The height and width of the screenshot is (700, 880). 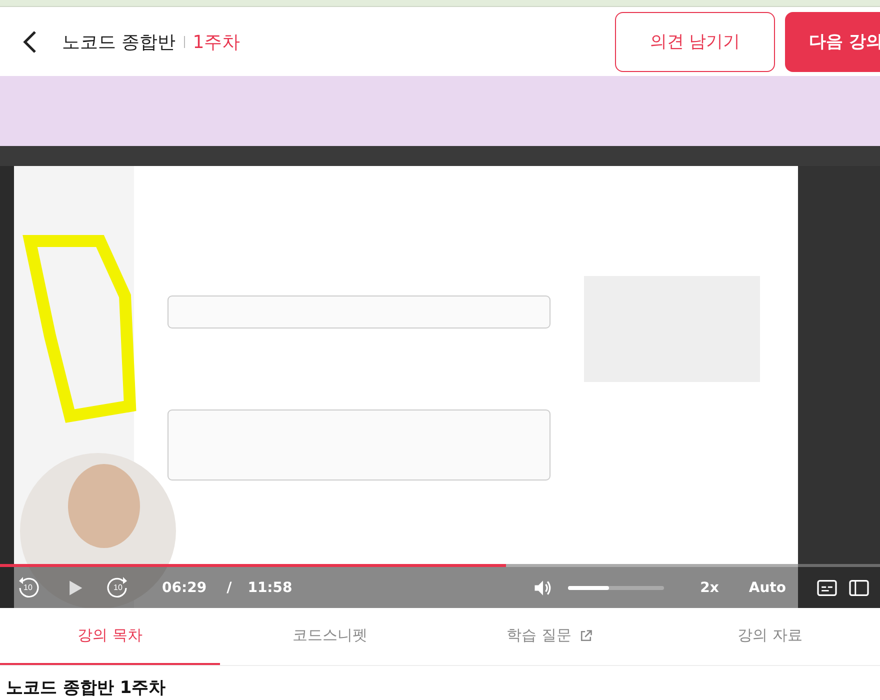 I want to click on current-time: 06:29, so click(x=184, y=588).